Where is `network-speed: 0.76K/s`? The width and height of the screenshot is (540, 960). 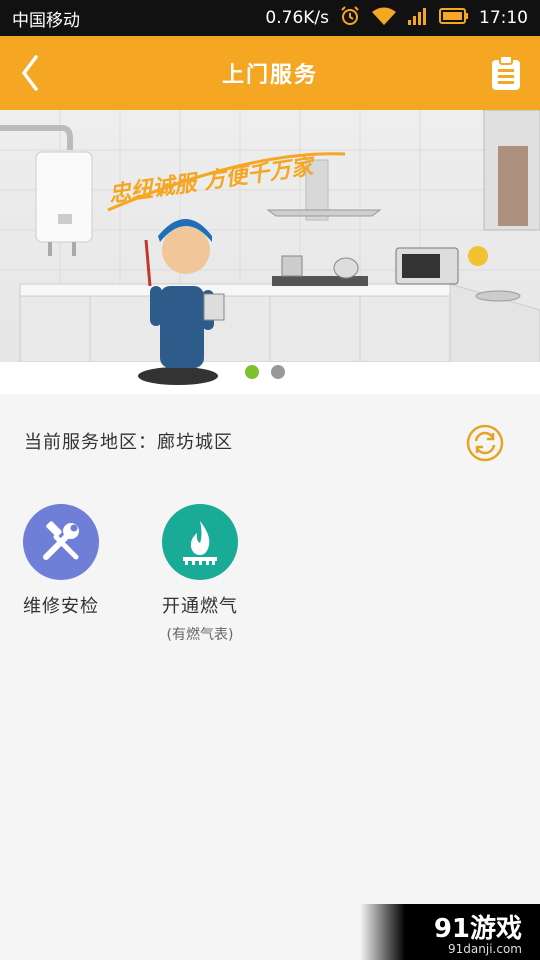
network-speed: 0.76K/s is located at coordinates (297, 18).